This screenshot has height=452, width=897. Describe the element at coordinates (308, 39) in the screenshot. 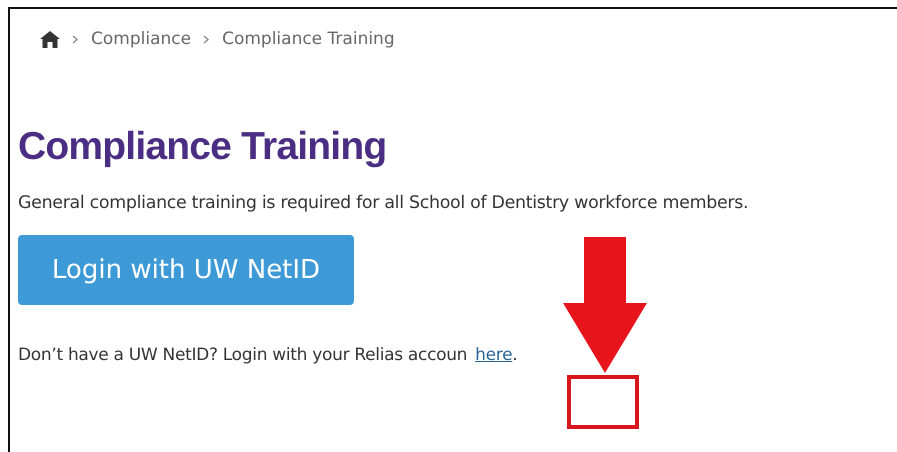

I see `breadcrumb-item: Compliance Training` at that location.